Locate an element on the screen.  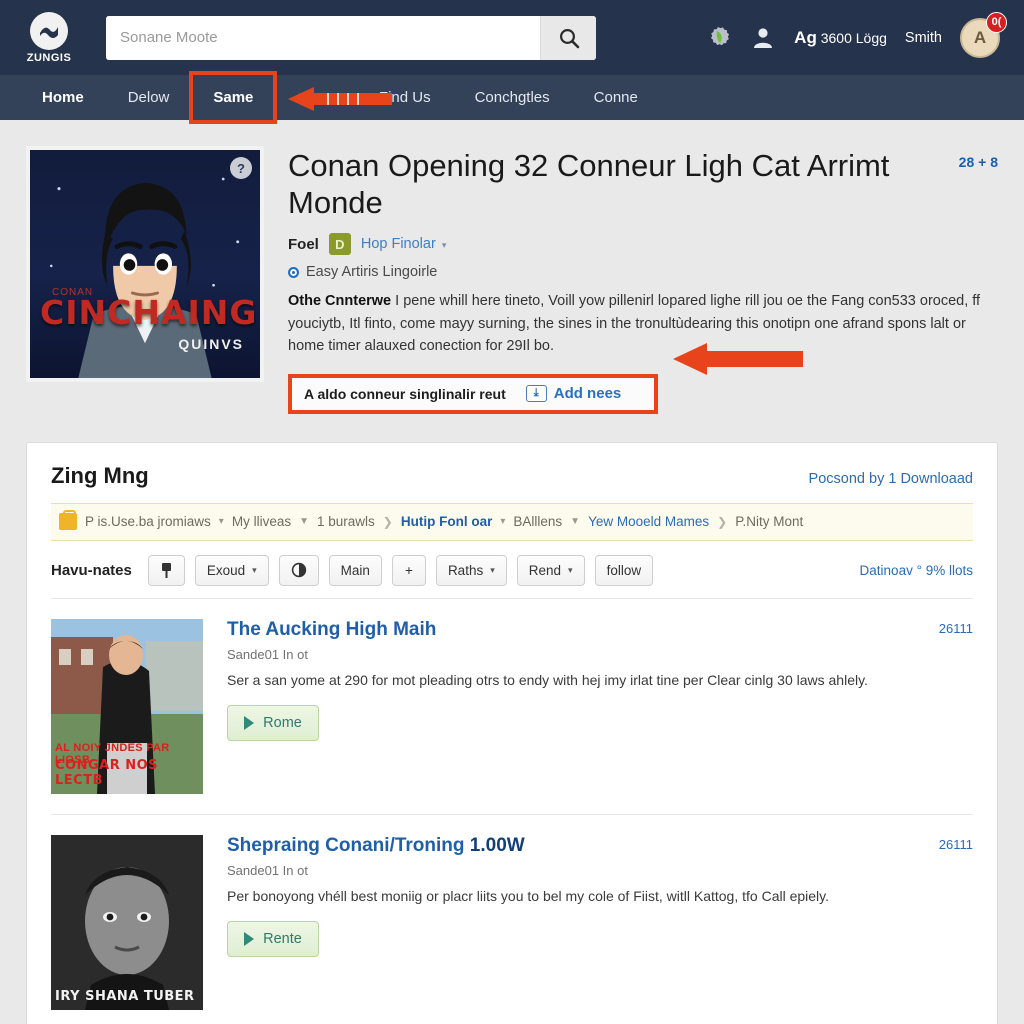
callout-text: A aldo conneur singlinalir reut is located at coordinates (405, 393).